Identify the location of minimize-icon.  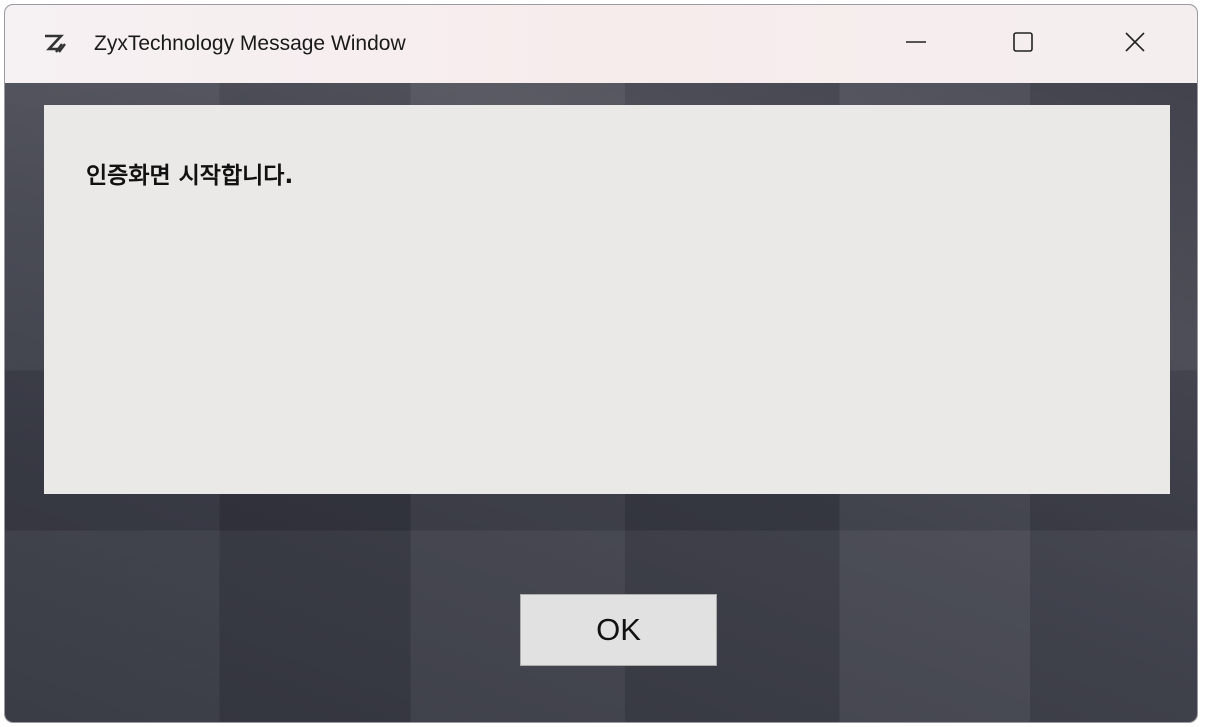
(916, 44).